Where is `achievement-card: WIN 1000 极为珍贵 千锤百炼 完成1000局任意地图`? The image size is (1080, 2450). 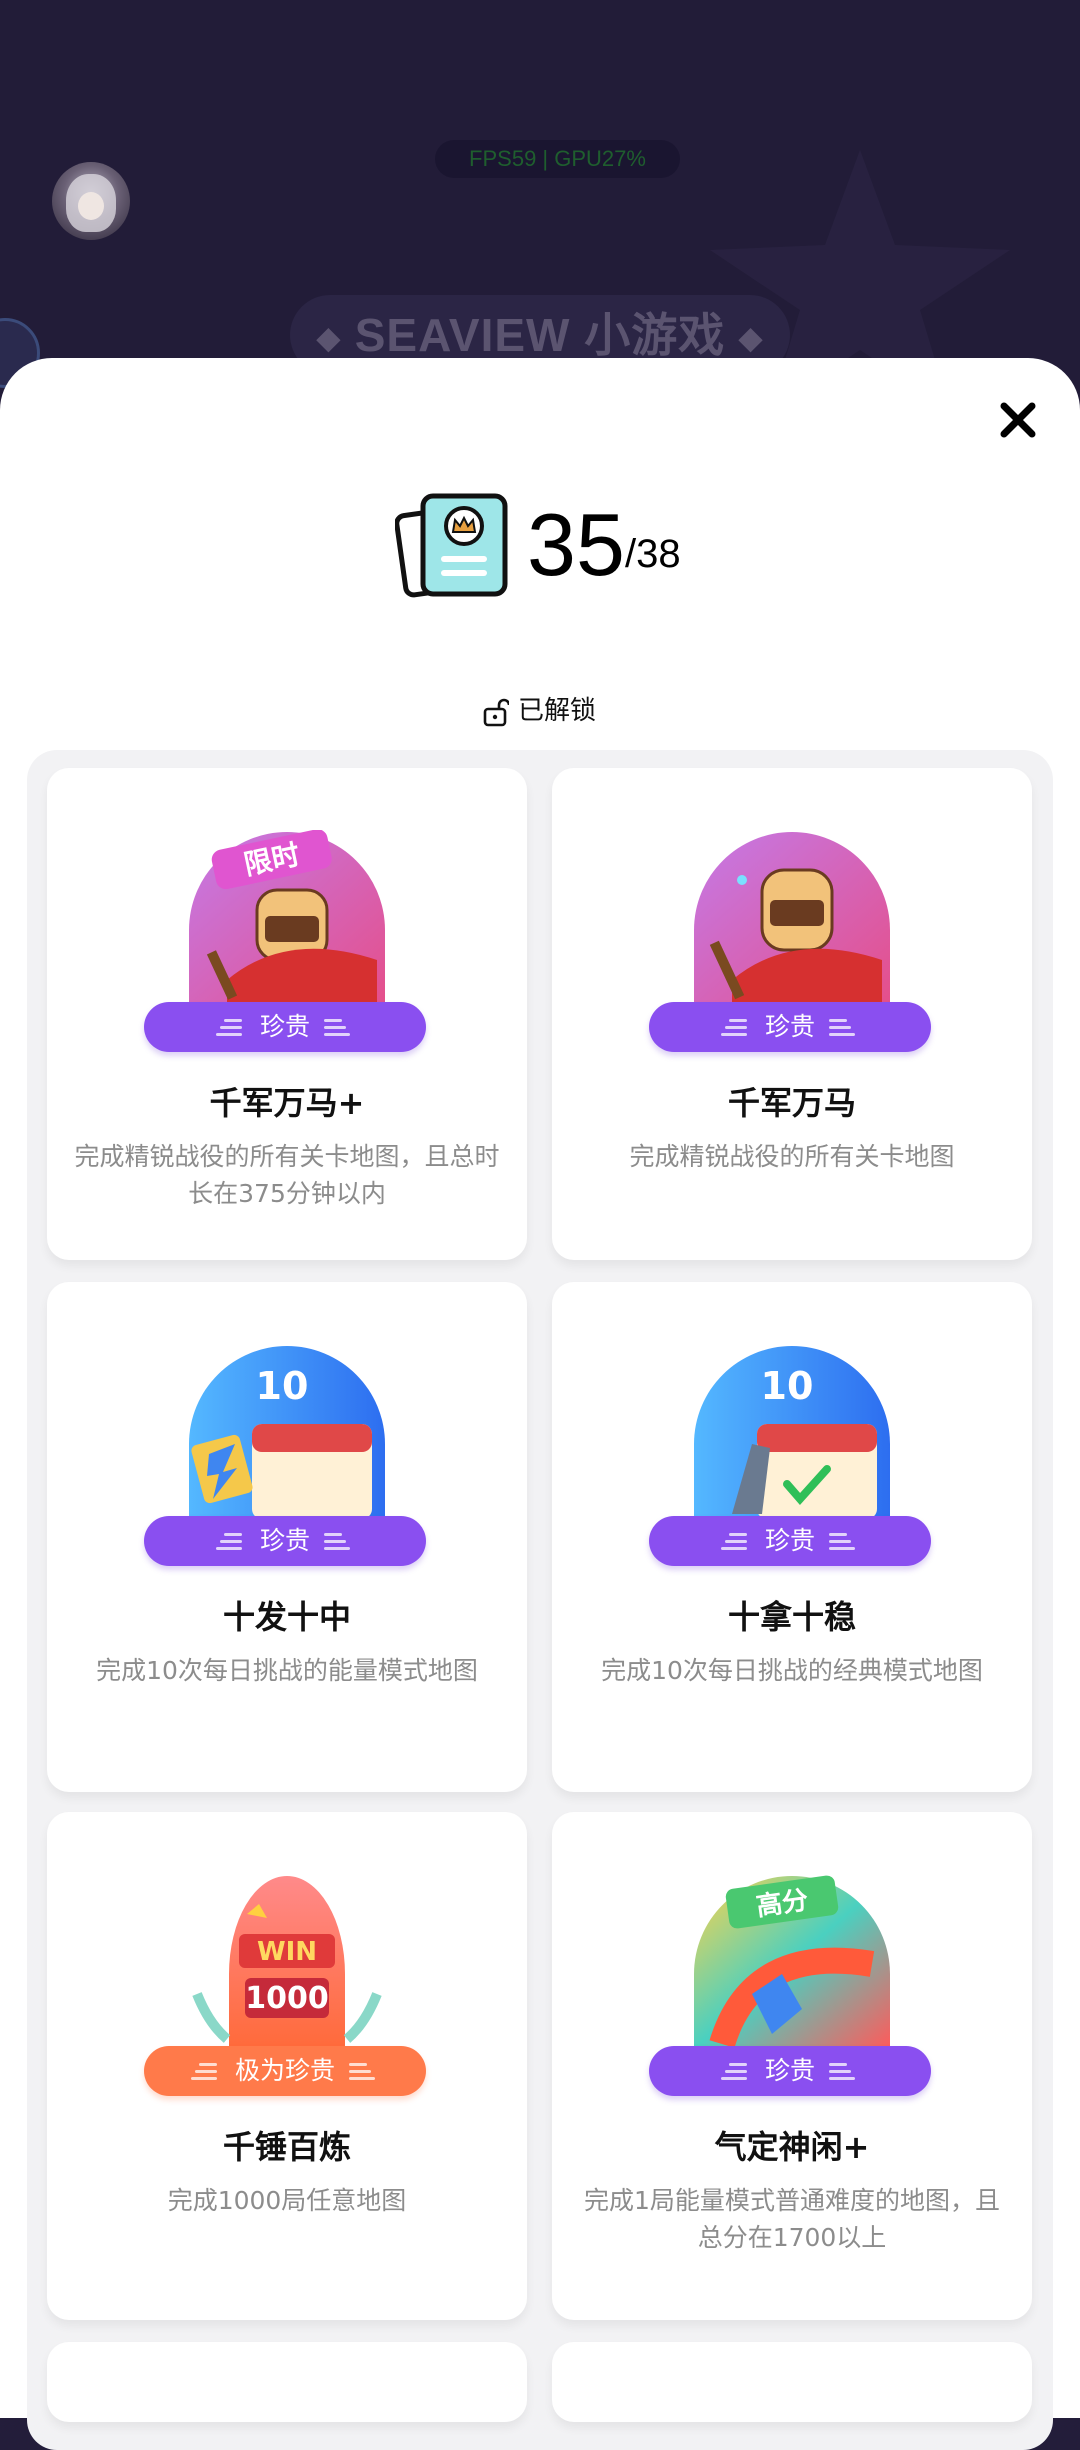 achievement-card: WIN 1000 极为珍贵 千锤百炼 完成1000局任意地图 is located at coordinates (287, 2066).